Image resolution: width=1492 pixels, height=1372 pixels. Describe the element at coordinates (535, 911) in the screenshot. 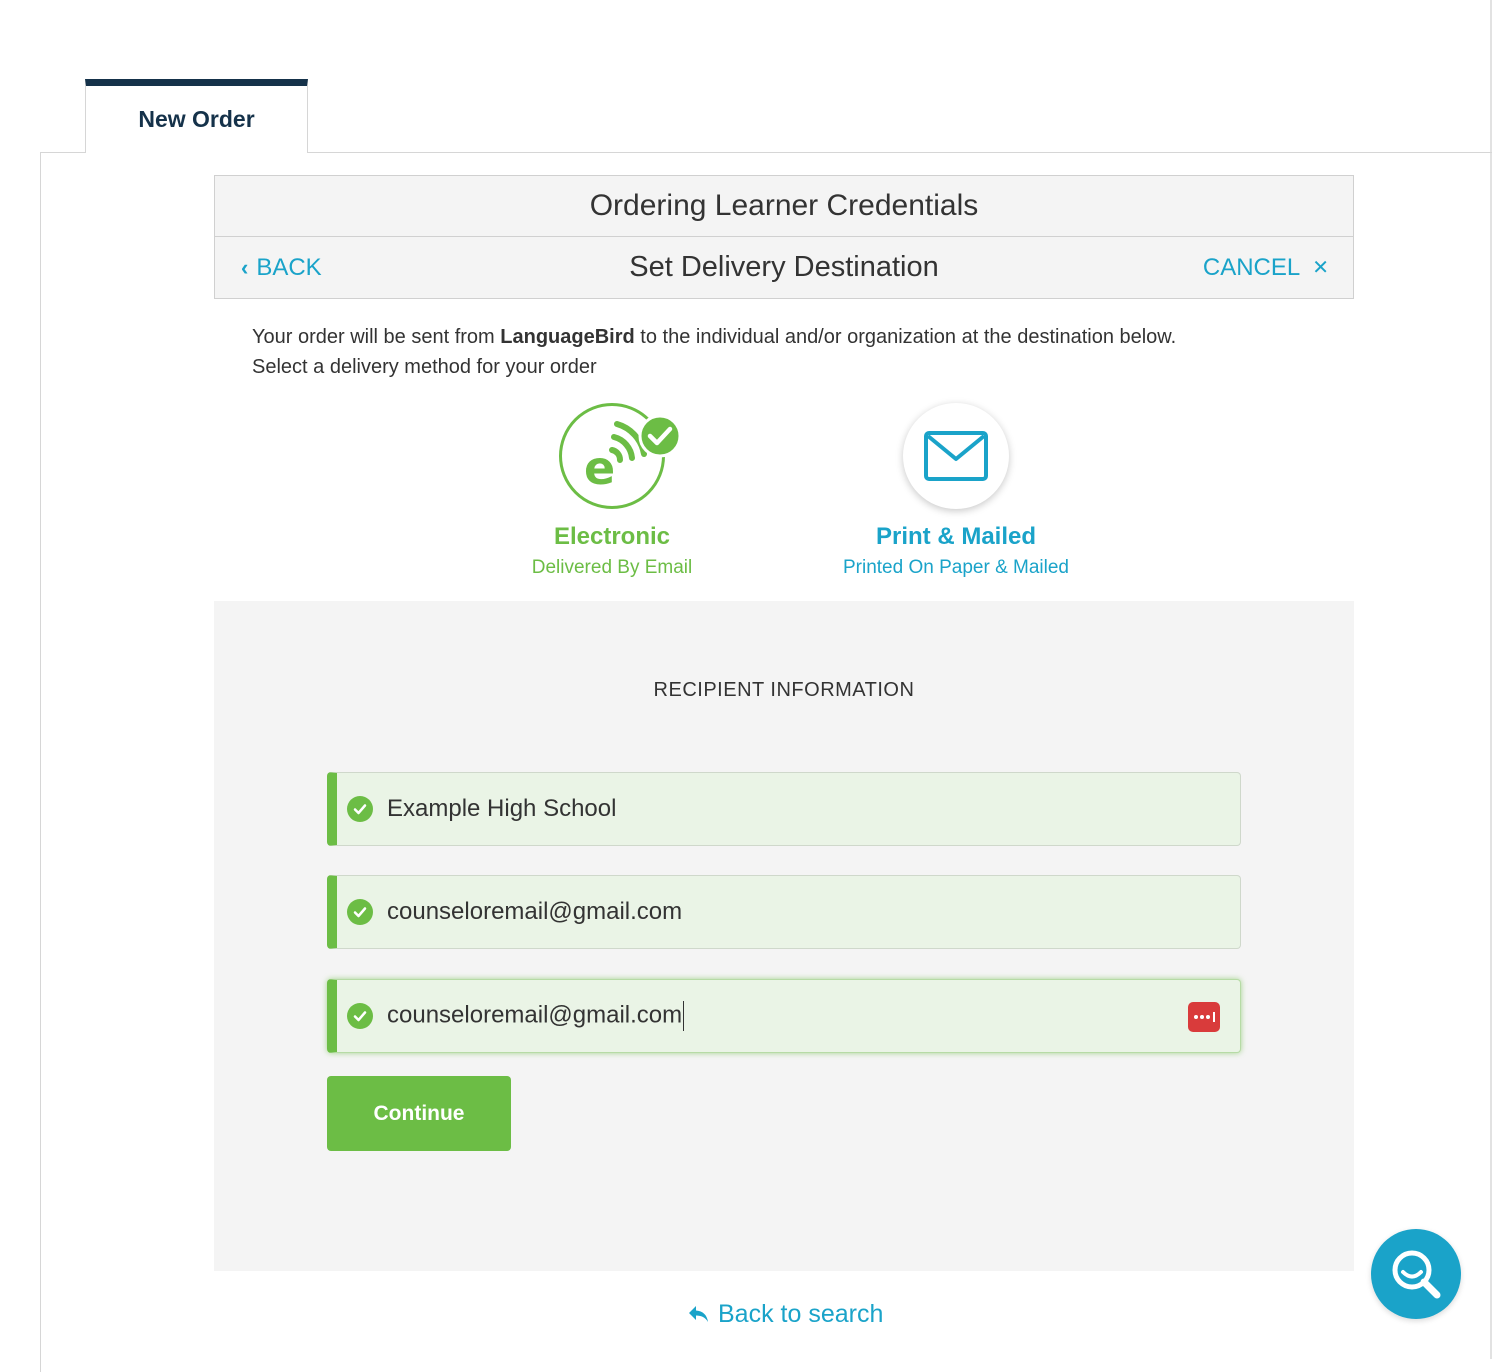

I see `recipient-email-value: counseloremail@gmail.com` at that location.